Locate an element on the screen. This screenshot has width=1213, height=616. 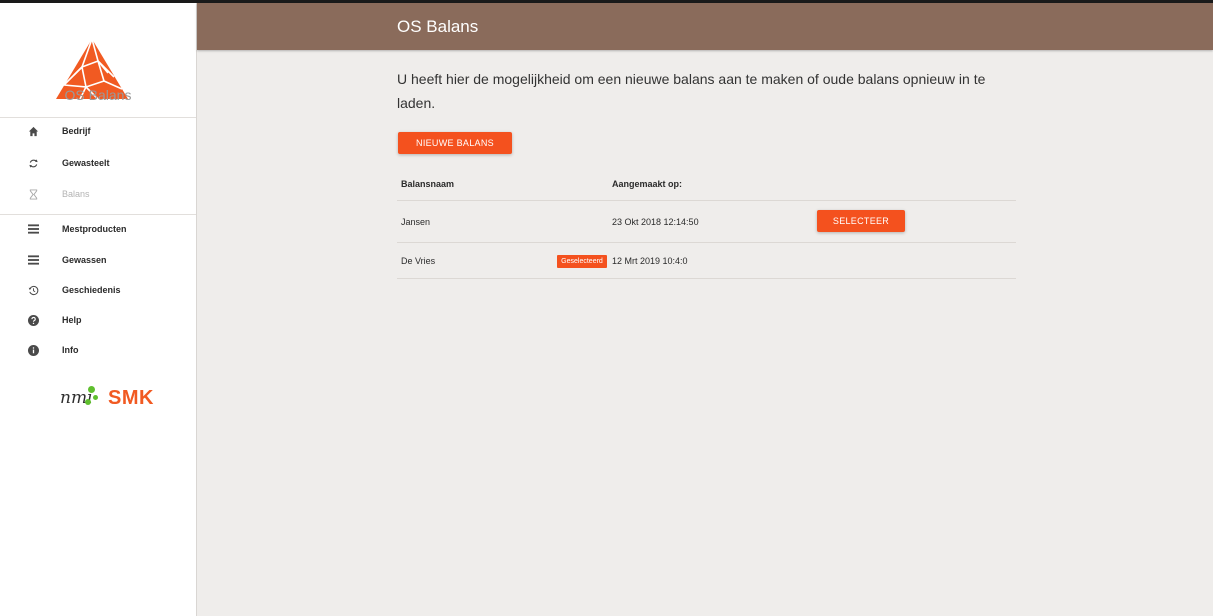
sidebar-item-label: Help is located at coordinates (72, 320).